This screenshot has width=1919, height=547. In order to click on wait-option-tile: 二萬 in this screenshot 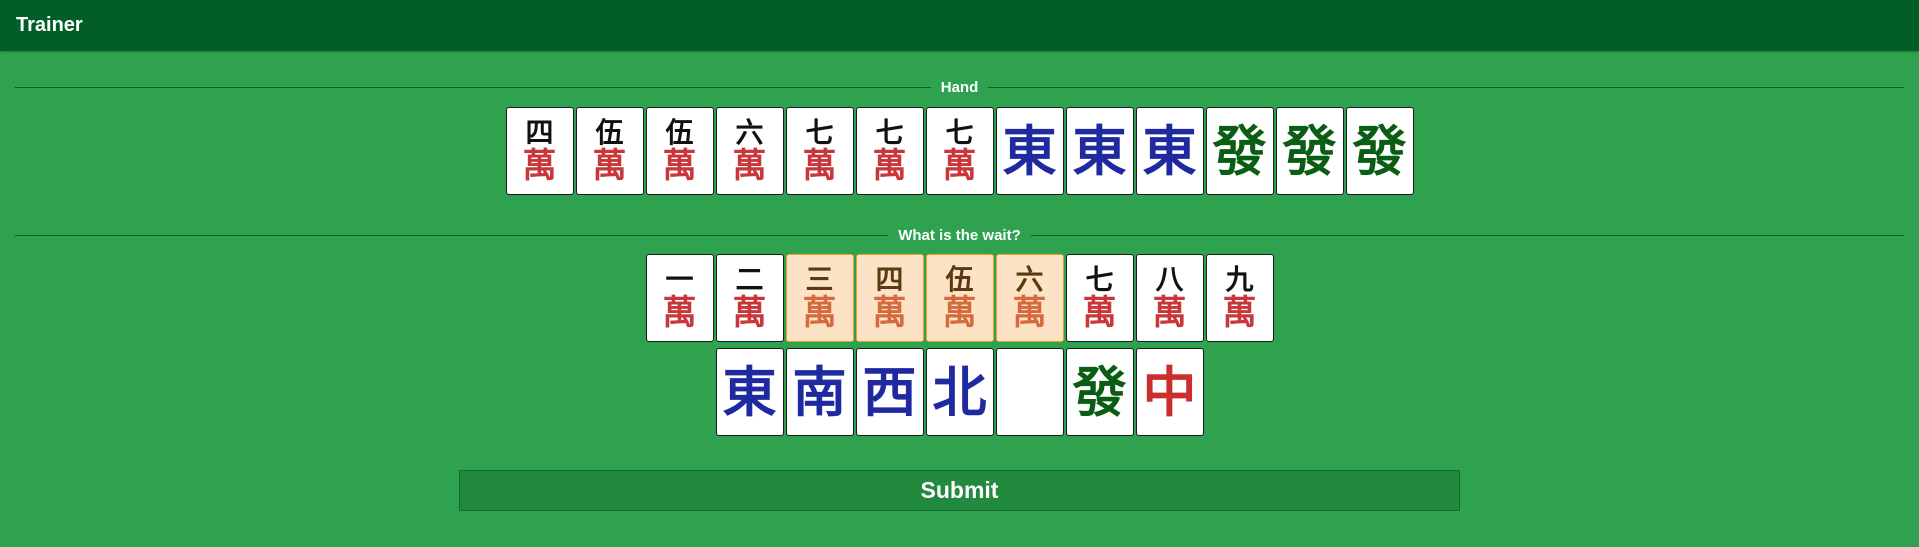, I will do `click(749, 298)`.